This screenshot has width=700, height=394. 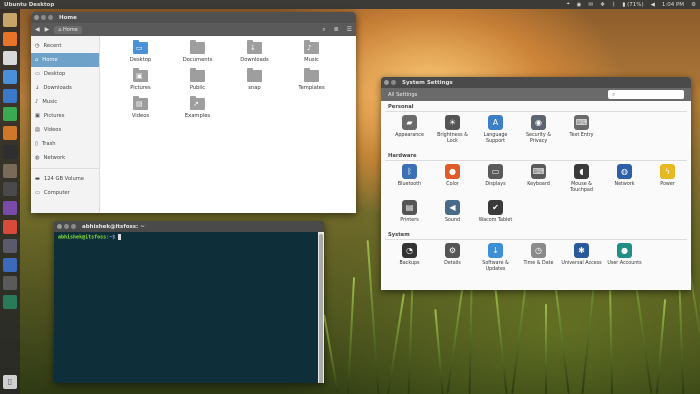 I want to click on settings-item-backups: ◔ Backups, so click(x=409, y=258).